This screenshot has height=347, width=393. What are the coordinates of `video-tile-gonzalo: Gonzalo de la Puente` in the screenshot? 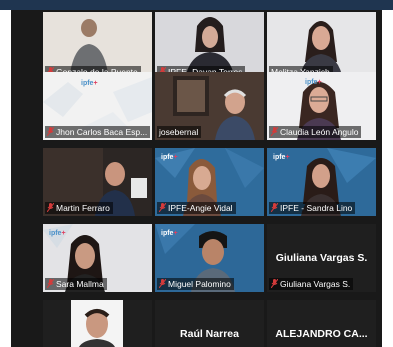 It's located at (97, 46).